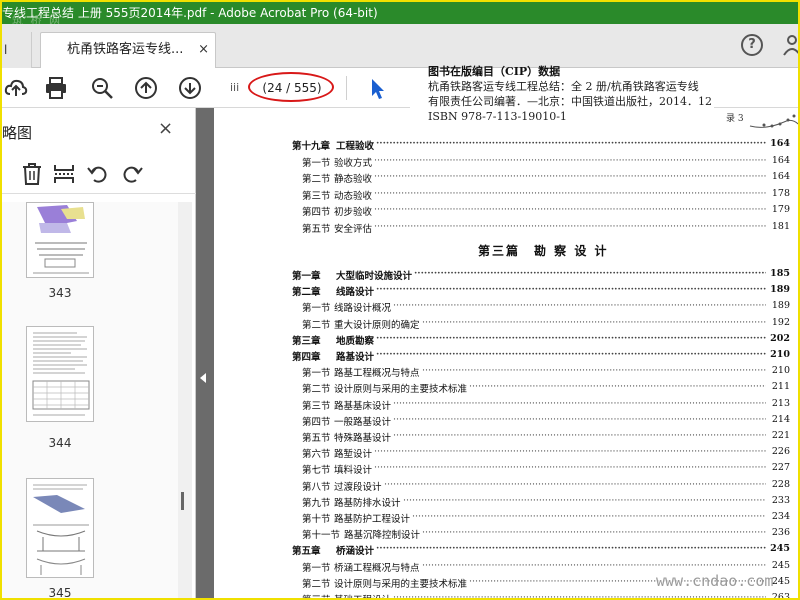  I want to click on toc-entry-title: 桥涵设计, so click(355, 552).